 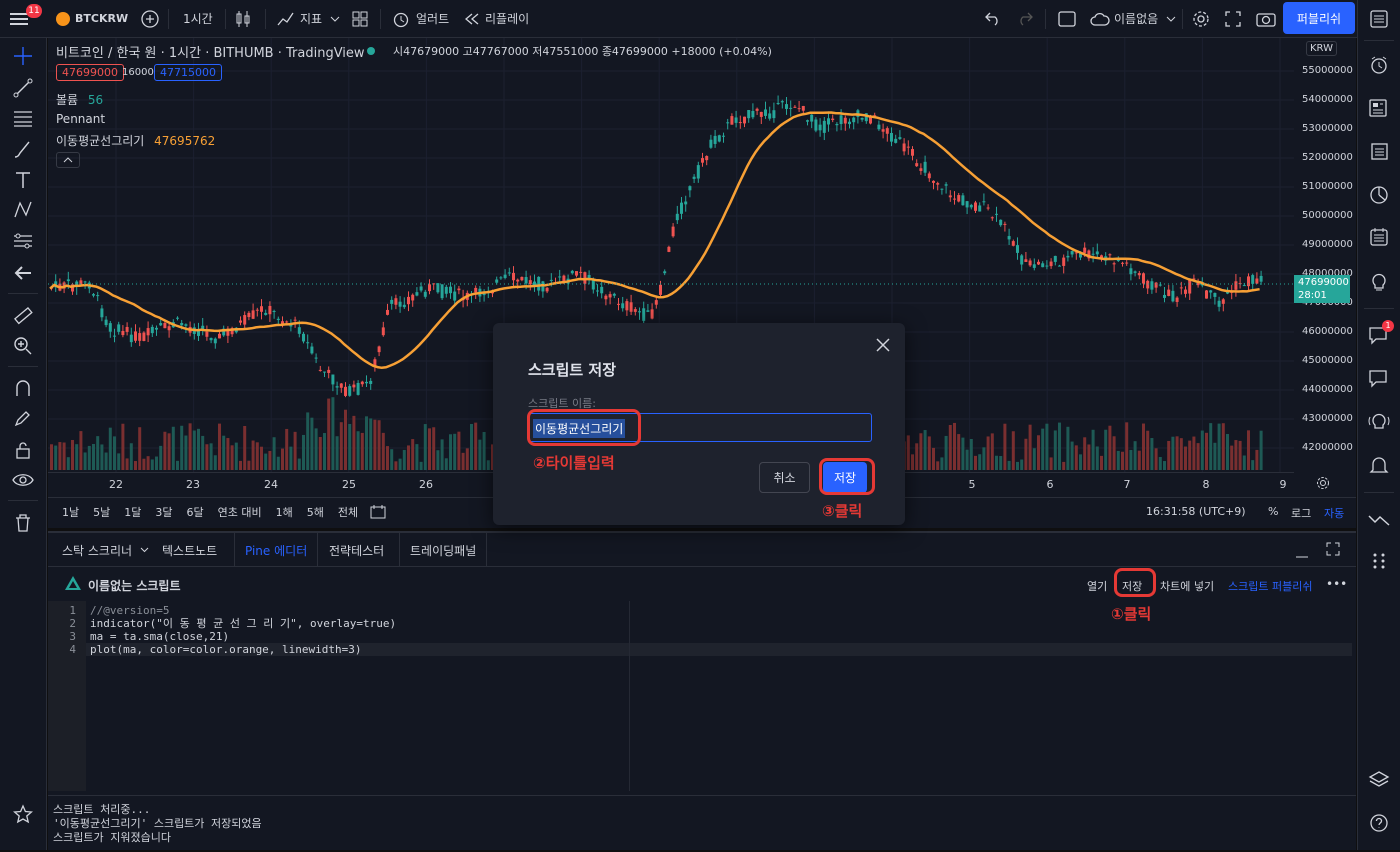 What do you see at coordinates (1379, 65) in the screenshot?
I see `alarm-clock-icon` at bounding box center [1379, 65].